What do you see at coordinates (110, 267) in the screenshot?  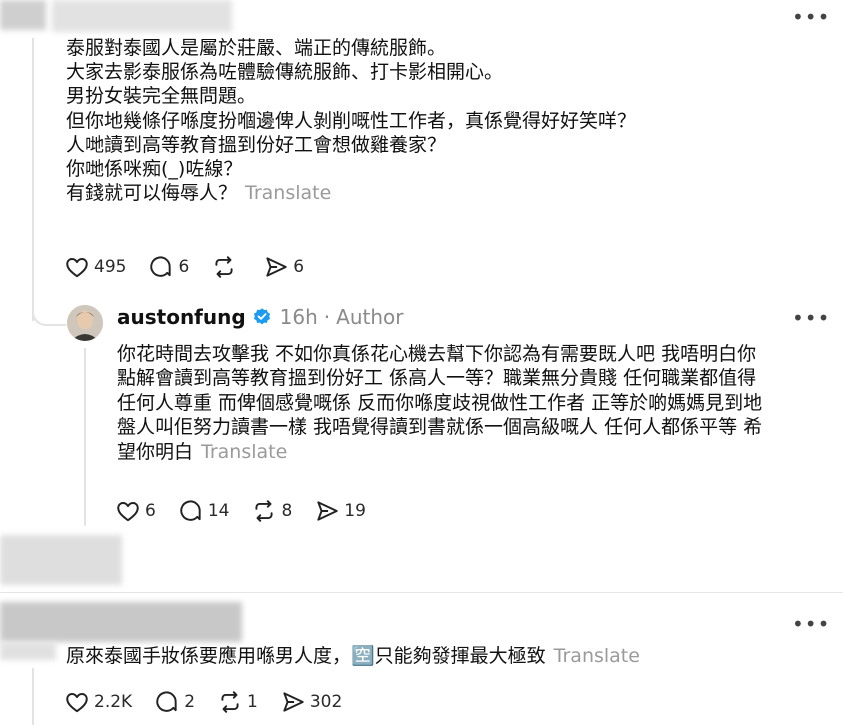 I see `like-count: 495` at bounding box center [110, 267].